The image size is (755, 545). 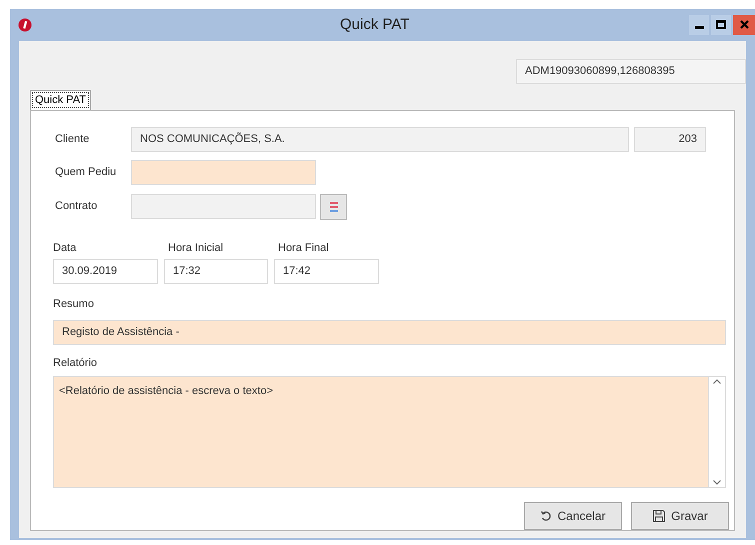 What do you see at coordinates (25, 25) in the screenshot?
I see `app-logo-icon` at bounding box center [25, 25].